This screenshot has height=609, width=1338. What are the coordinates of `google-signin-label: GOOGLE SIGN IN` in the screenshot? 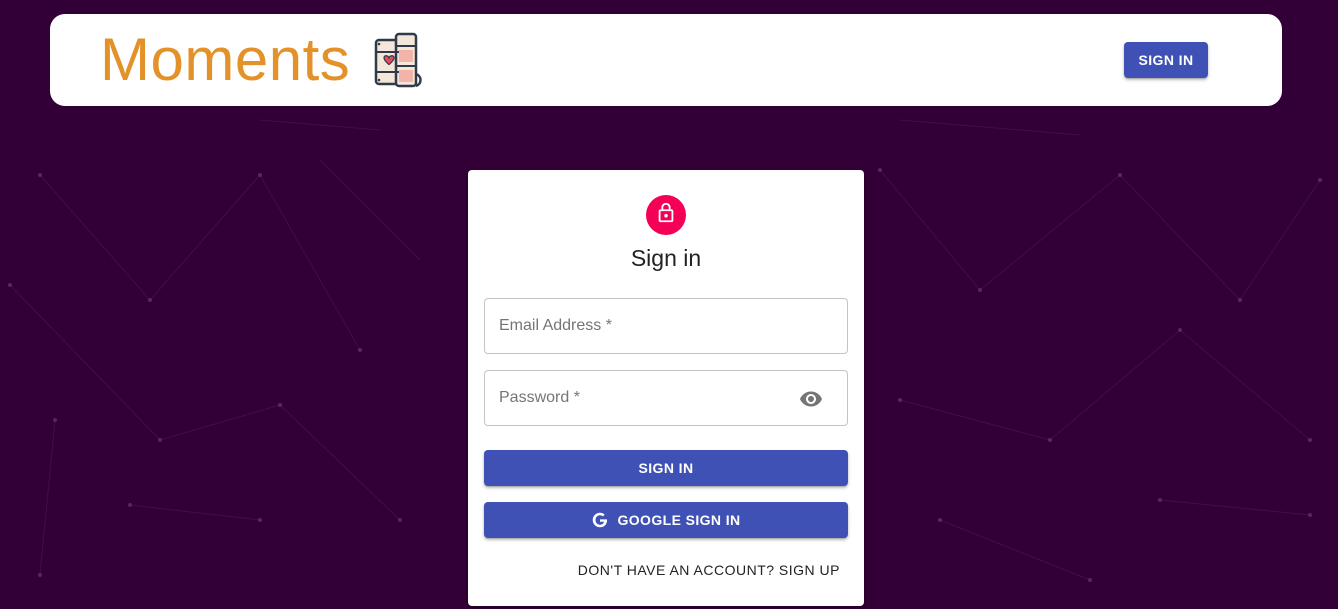 It's located at (679, 520).